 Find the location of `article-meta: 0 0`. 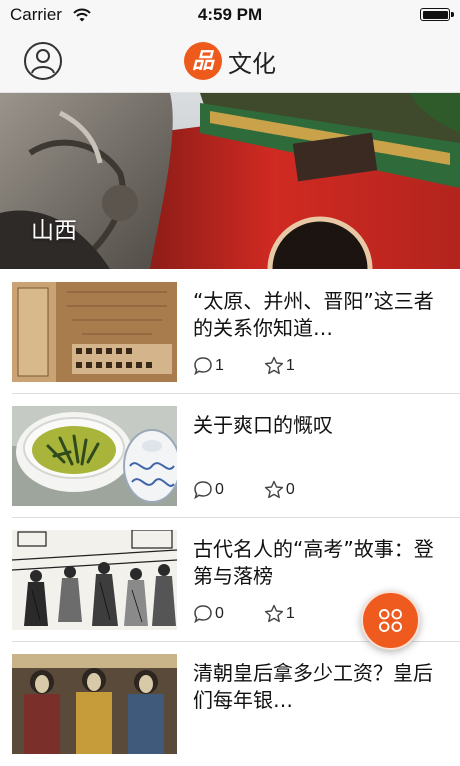

article-meta: 0 0 is located at coordinates (244, 490).